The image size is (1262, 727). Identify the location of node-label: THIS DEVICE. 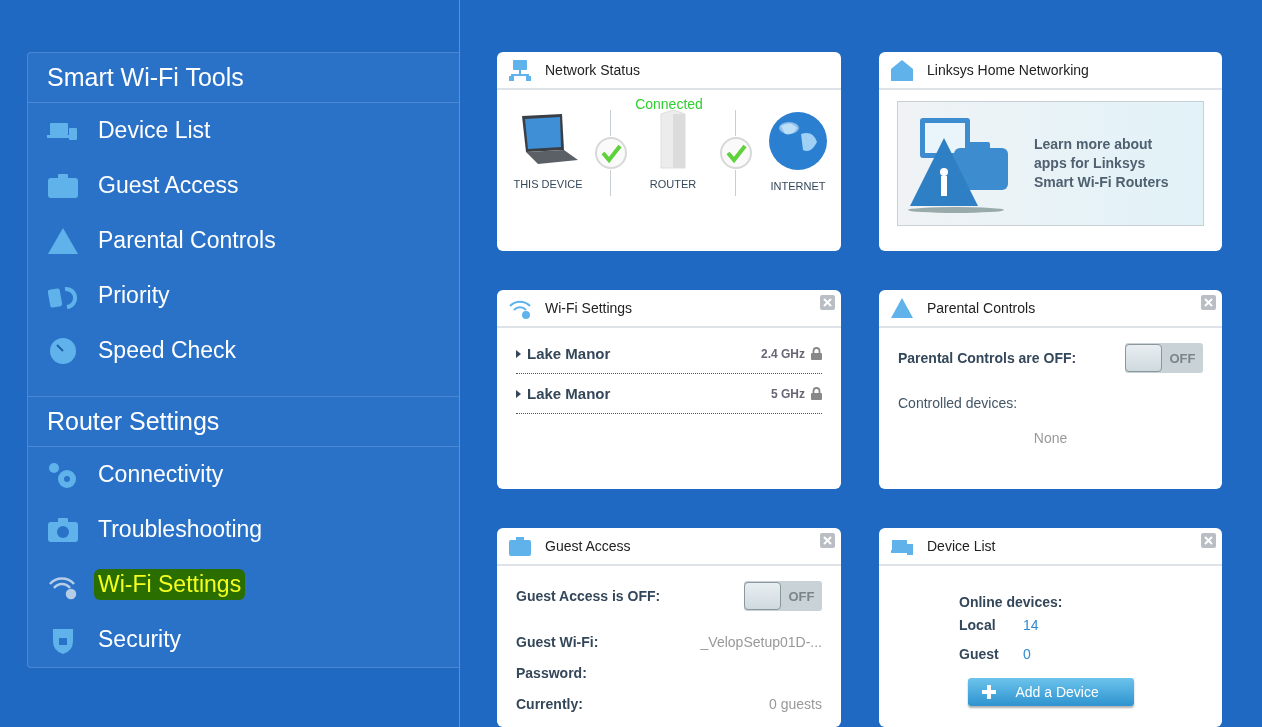
(548, 184).